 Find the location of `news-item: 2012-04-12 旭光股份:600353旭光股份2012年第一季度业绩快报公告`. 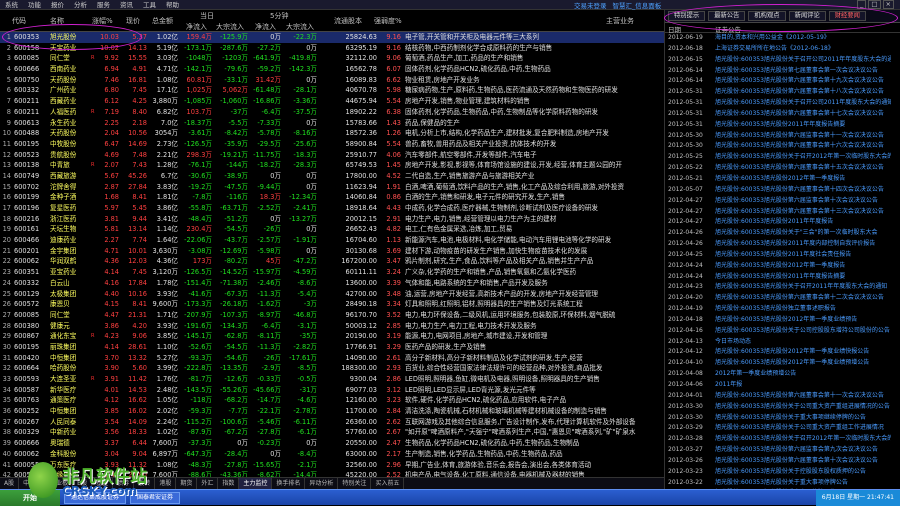

news-item: 2012-04-12 旭光股份:600353旭光股份2012年第一季度业绩快报公告 is located at coordinates (782, 352).